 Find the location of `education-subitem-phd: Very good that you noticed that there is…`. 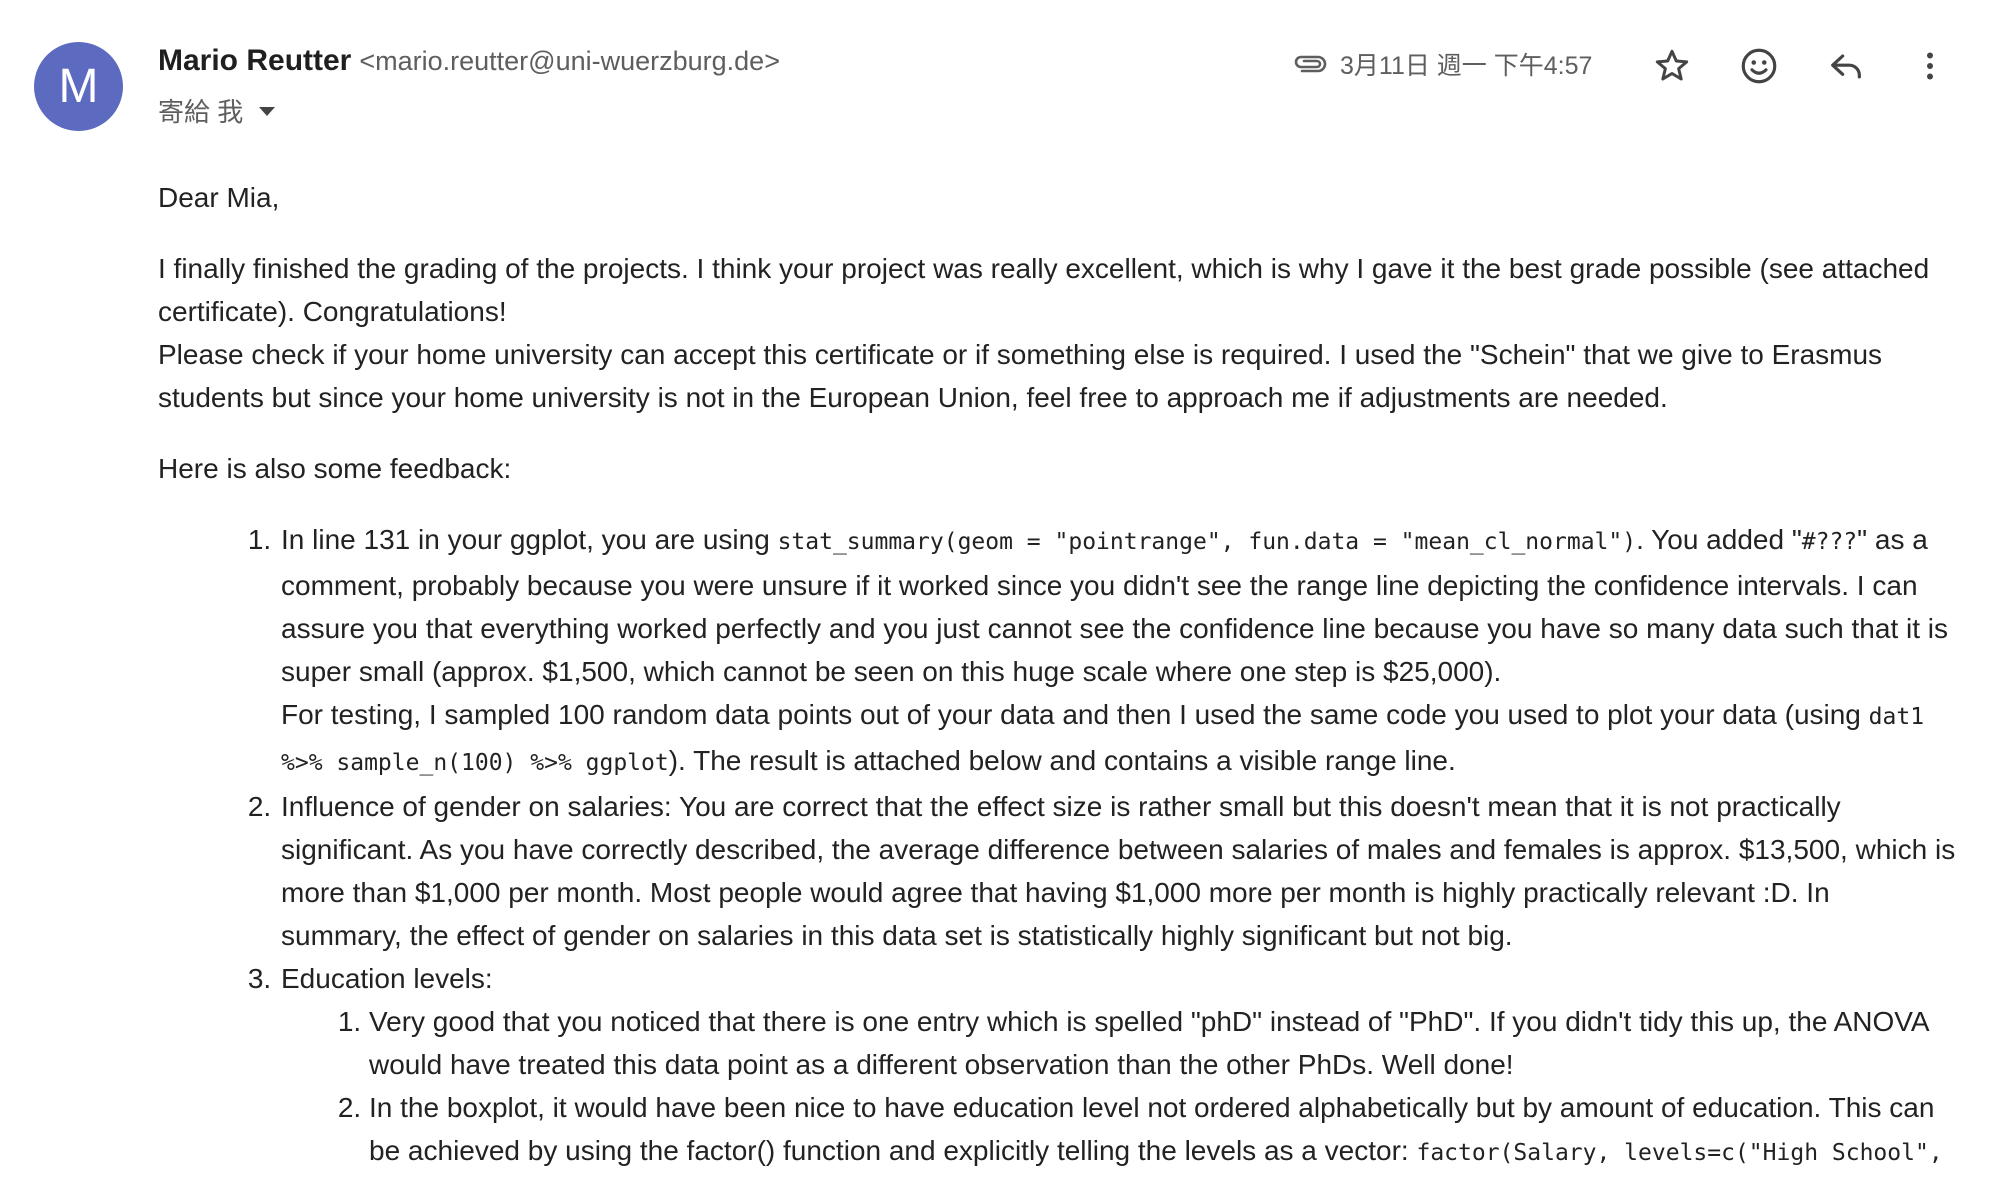

education-subitem-phd: Very good that you noticed that there is… is located at coordinates (1163, 1043).